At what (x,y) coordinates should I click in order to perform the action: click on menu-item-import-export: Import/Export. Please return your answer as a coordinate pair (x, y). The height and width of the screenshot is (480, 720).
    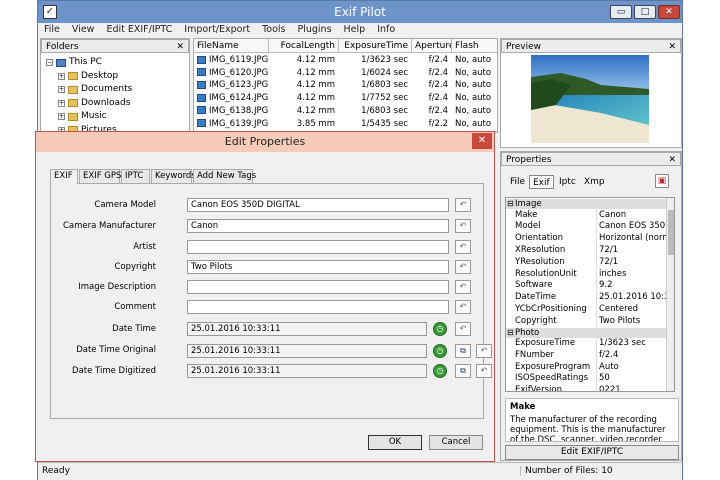
    Looking at the image, I should click on (217, 30).